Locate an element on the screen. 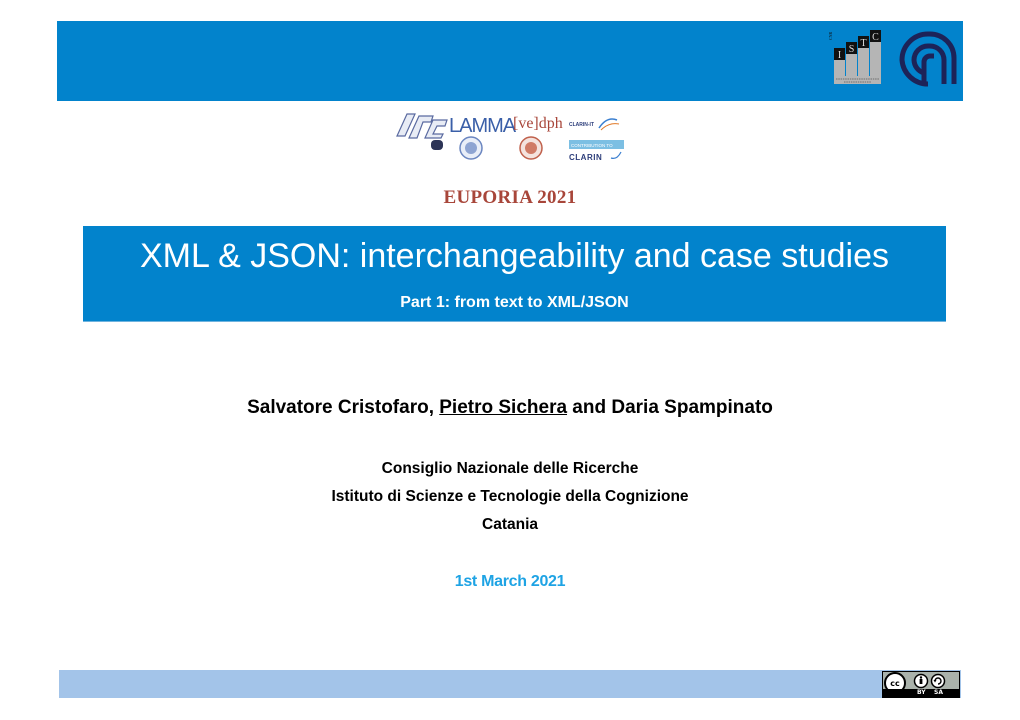 This screenshot has width=1020, height=720. istc-letter-c: C is located at coordinates (875, 37).